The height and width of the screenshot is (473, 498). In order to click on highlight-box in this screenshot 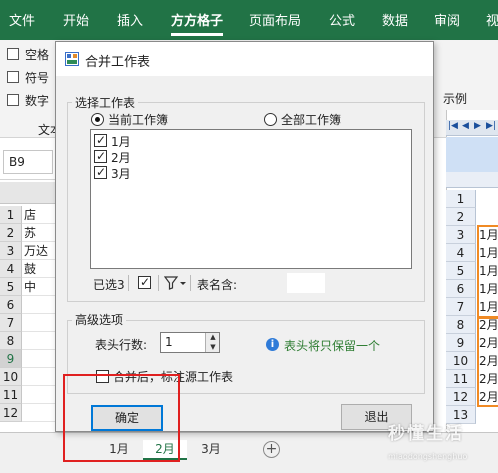, I will do `click(121, 418)`.